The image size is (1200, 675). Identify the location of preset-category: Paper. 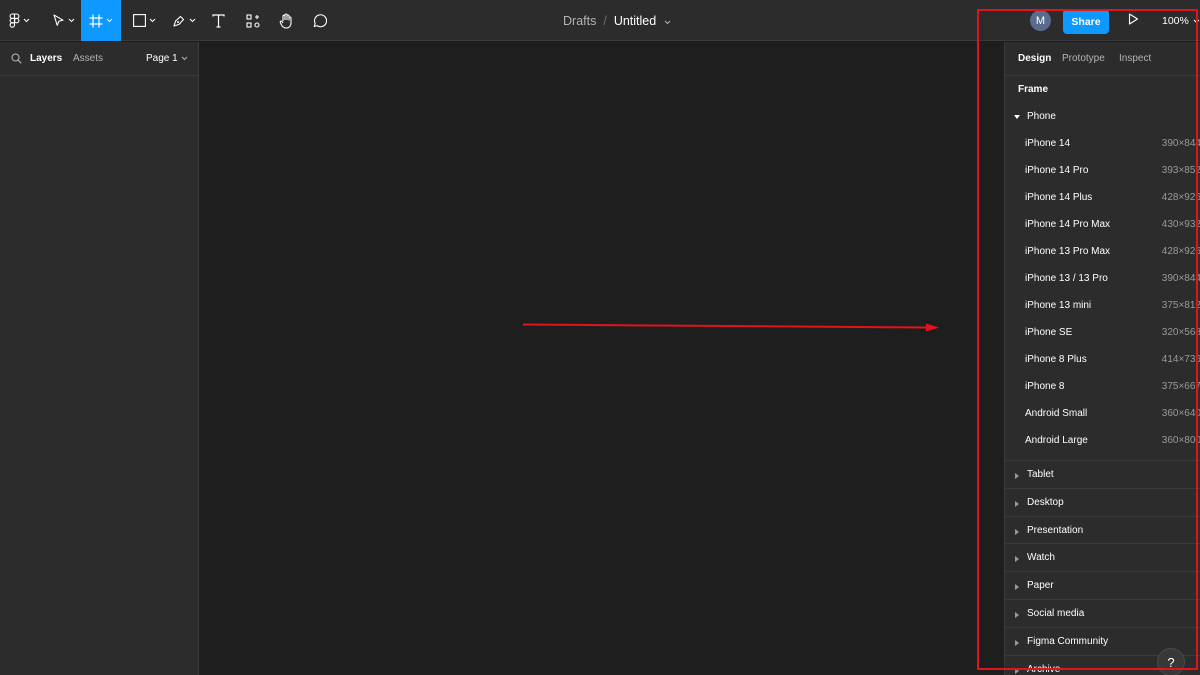
(1102, 585).